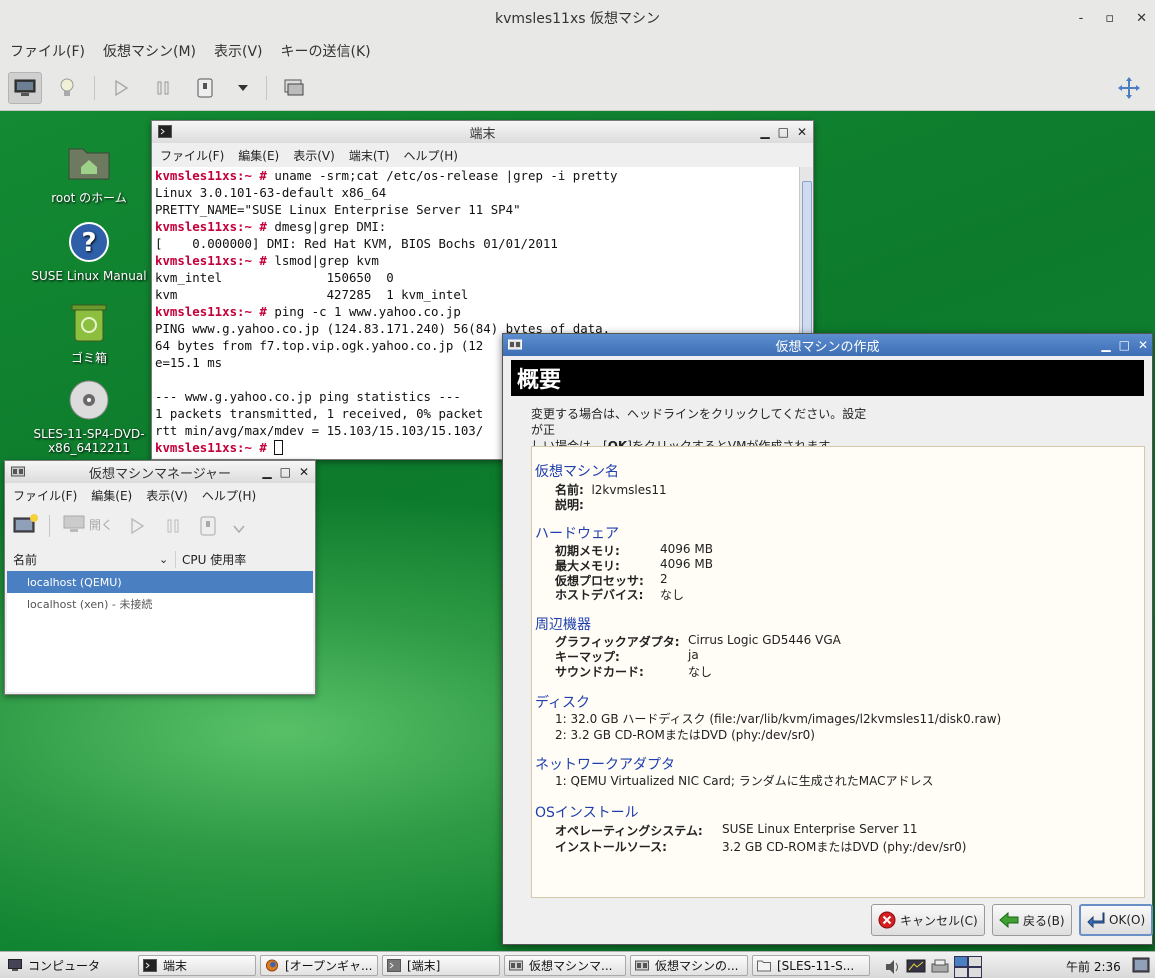 The image size is (1155, 978). I want to click on column-name: 名前, so click(84, 559).